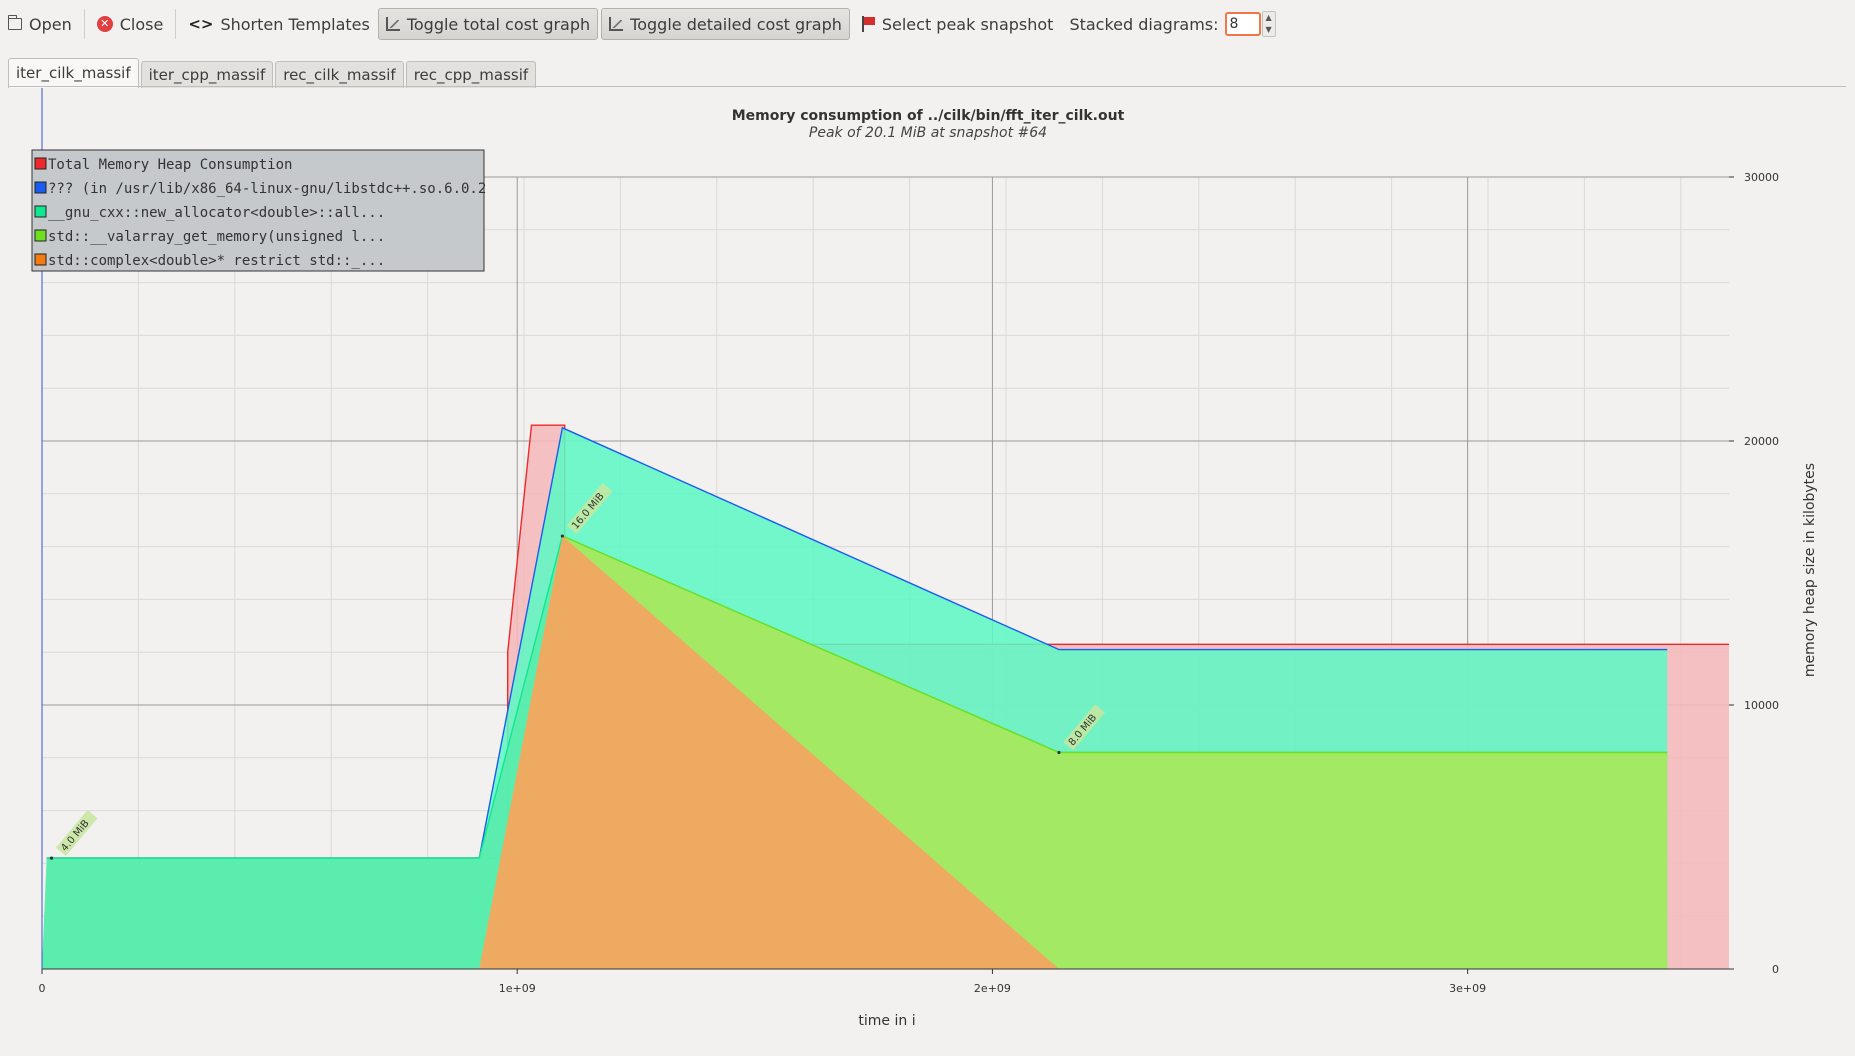  Describe the element at coordinates (736, 24) in the screenshot. I see `toggle-detailed-cost-label: Toggle detailed cost graph` at that location.